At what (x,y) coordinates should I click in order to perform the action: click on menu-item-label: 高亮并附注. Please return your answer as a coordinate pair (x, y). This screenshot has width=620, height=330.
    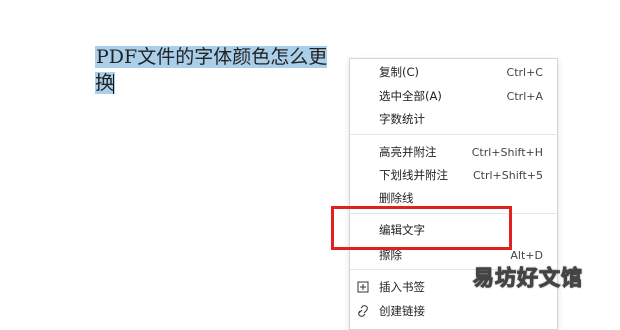
    Looking at the image, I should click on (408, 152).